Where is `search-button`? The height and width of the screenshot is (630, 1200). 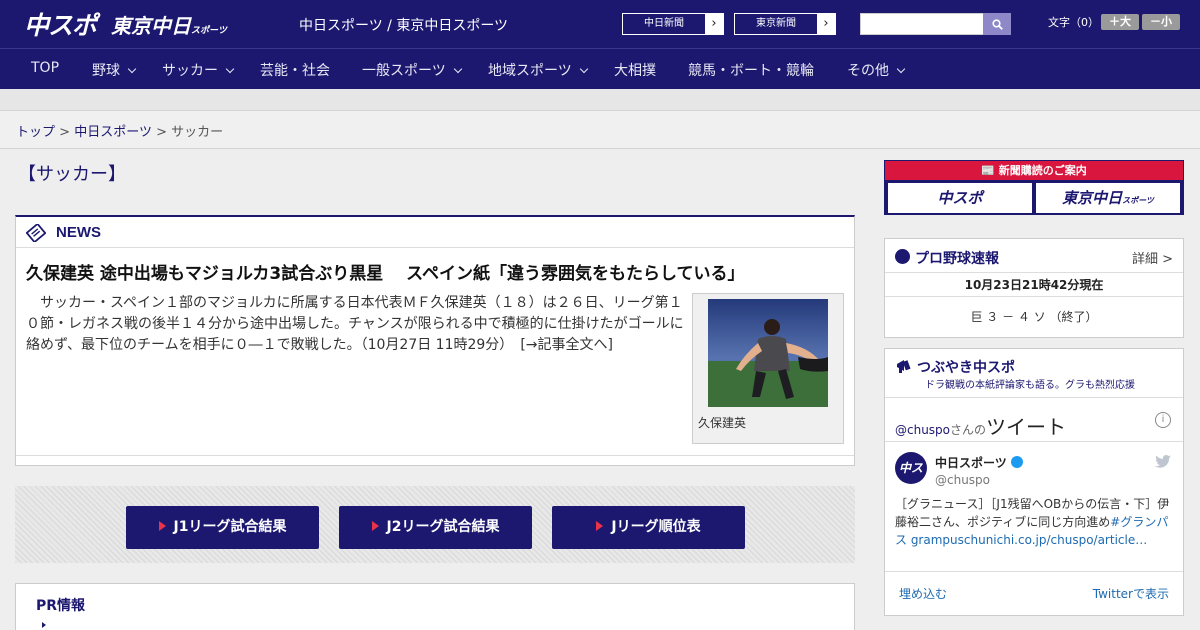
search-button is located at coordinates (997, 24).